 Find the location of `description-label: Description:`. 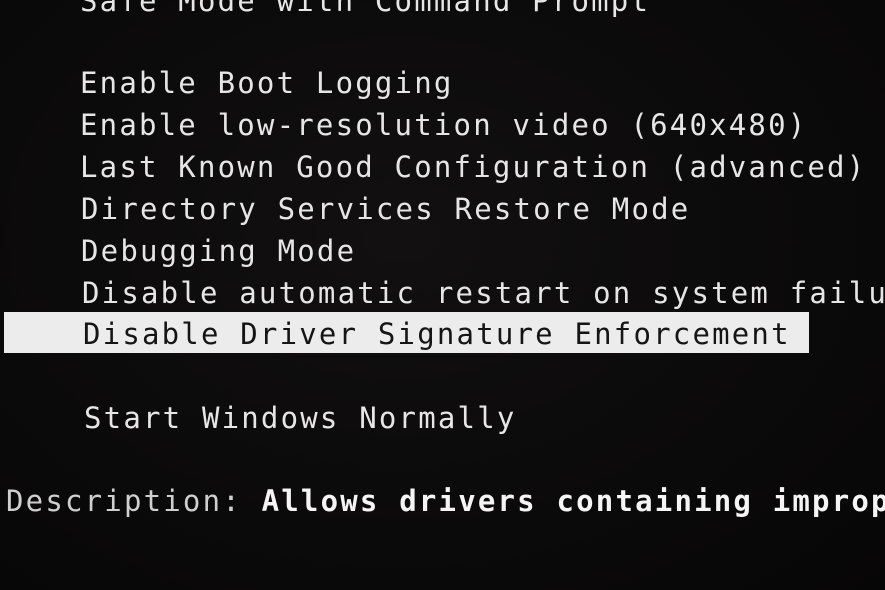

description-label: Description: is located at coordinates (124, 501).